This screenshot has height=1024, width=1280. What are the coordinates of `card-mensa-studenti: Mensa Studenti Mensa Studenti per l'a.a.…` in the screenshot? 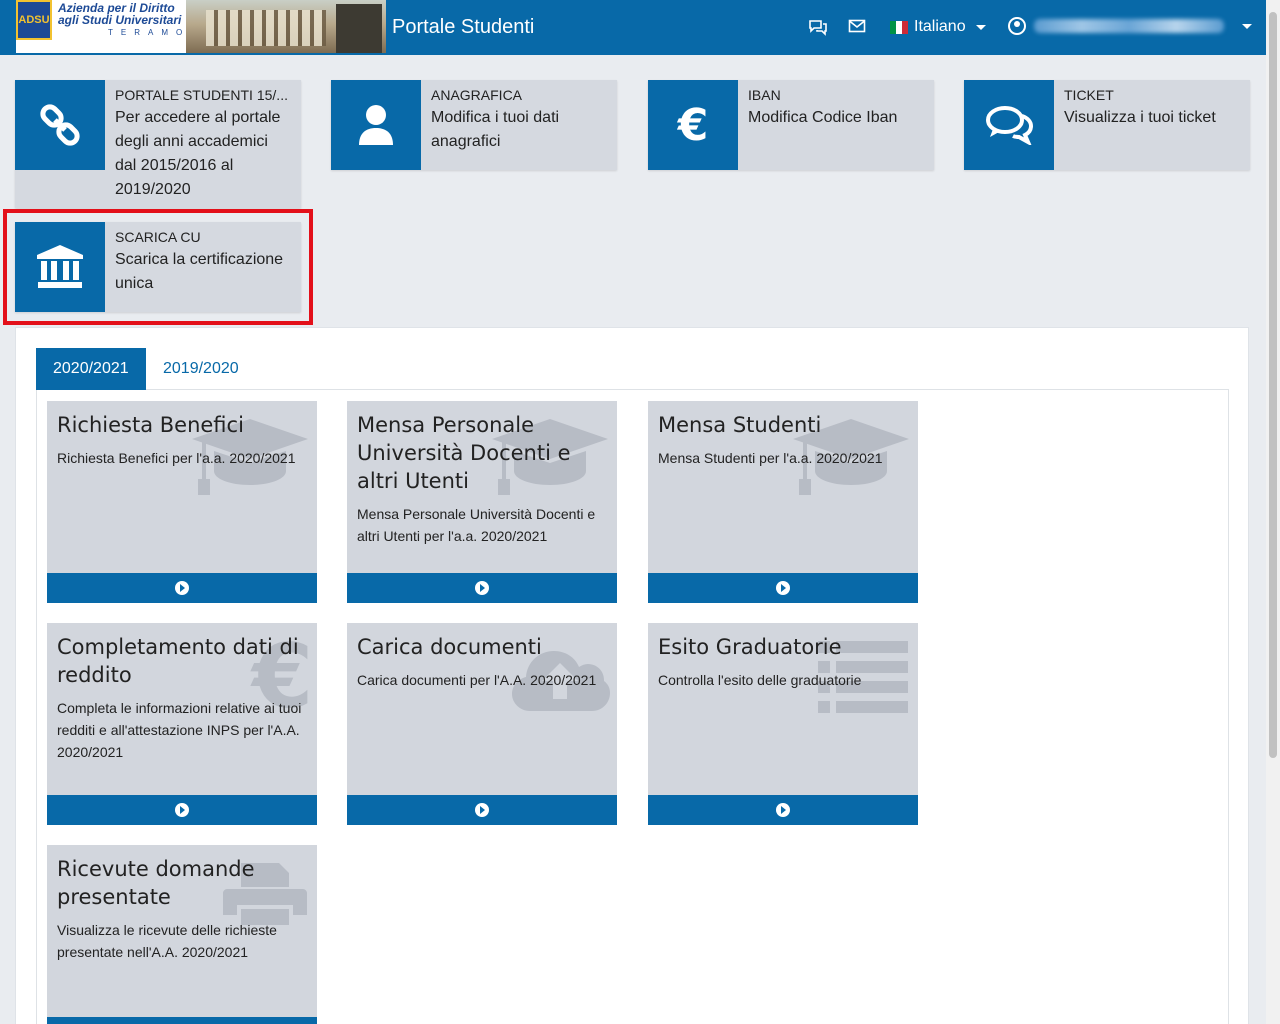 It's located at (783, 502).